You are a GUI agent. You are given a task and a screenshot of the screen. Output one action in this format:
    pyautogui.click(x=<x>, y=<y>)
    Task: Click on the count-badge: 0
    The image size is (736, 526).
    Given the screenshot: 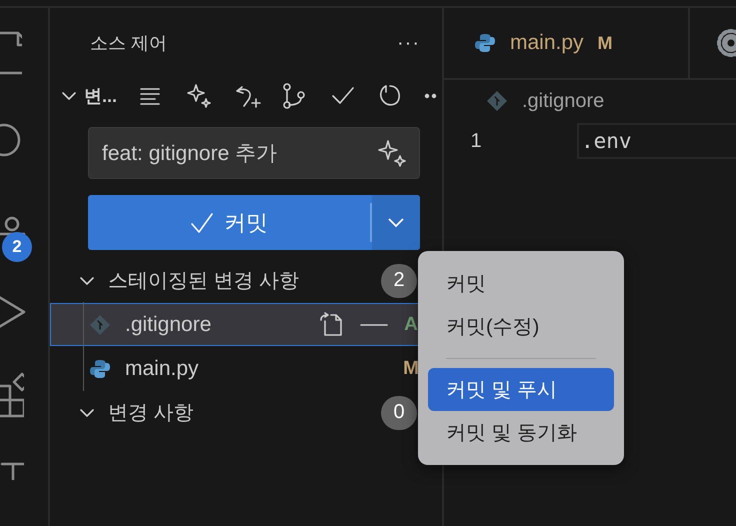 What is the action you would take?
    pyautogui.click(x=399, y=413)
    